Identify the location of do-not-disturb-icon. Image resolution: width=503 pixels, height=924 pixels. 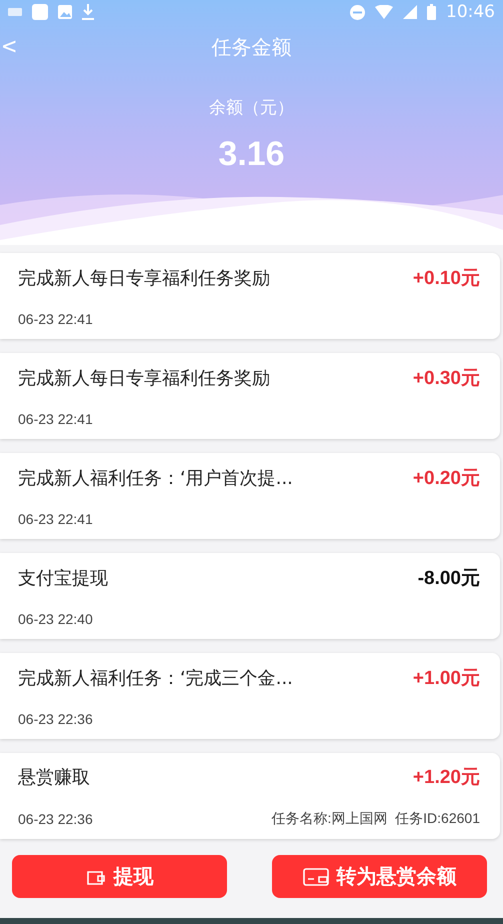
(357, 12).